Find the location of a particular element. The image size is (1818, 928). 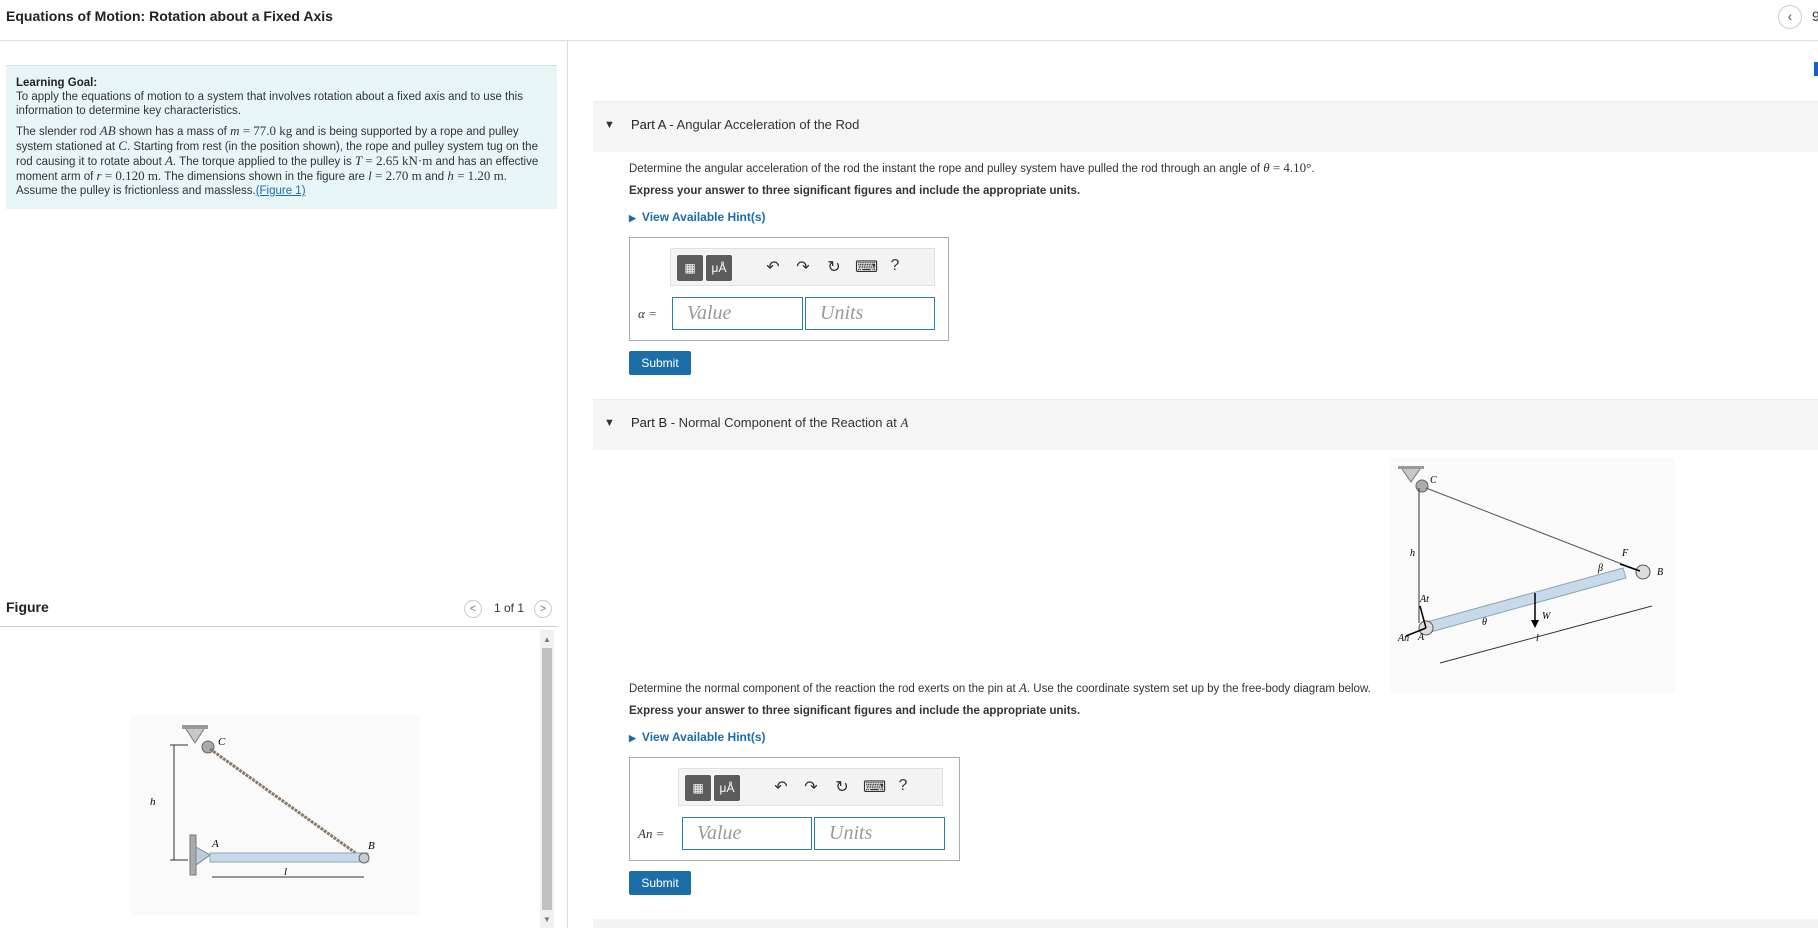

figure-next-button: > is located at coordinates (543, 609).